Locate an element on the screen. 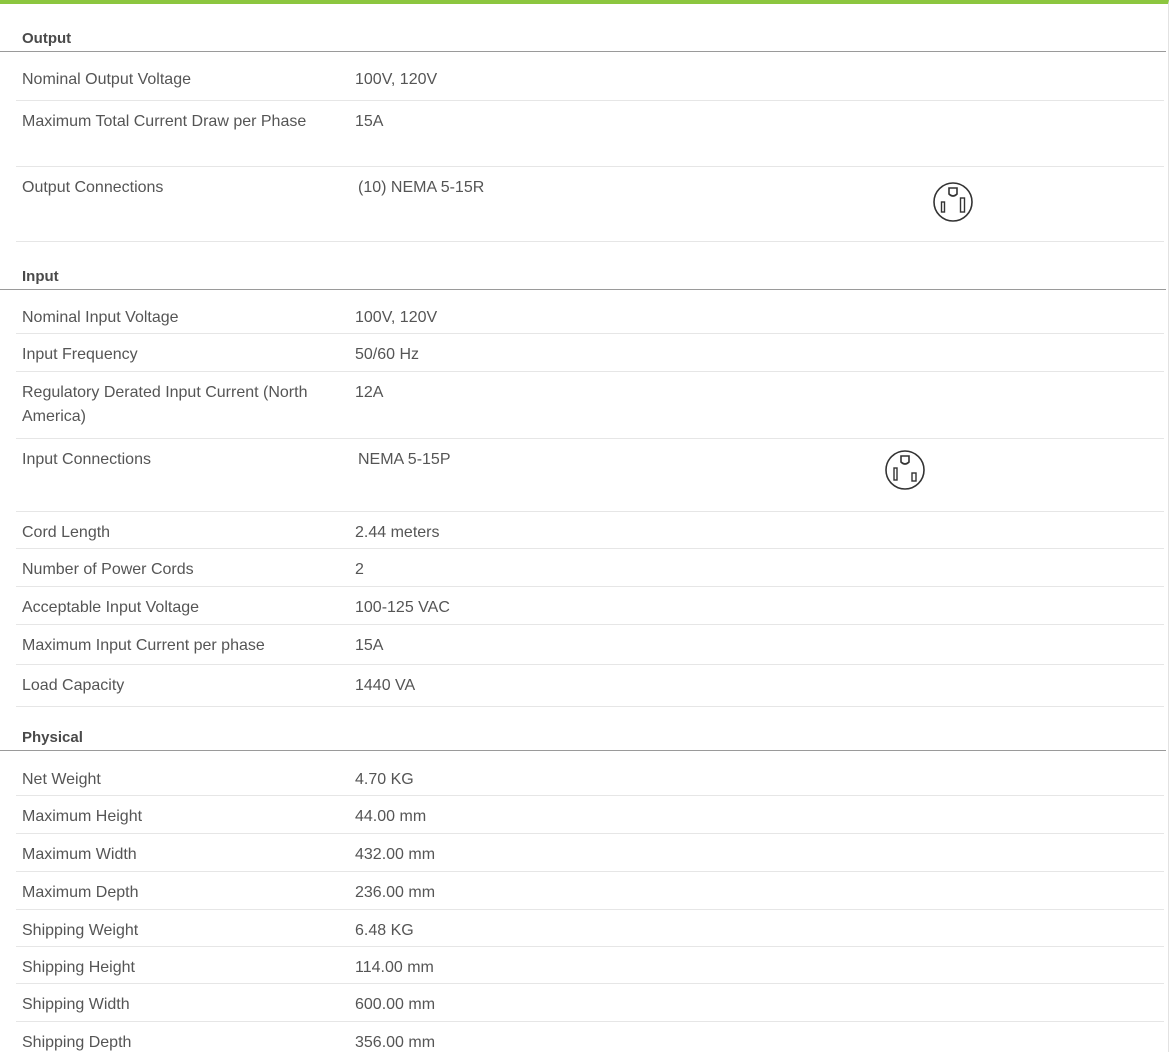 This screenshot has height=1056, width=1171. section-title: Input is located at coordinates (40, 276).